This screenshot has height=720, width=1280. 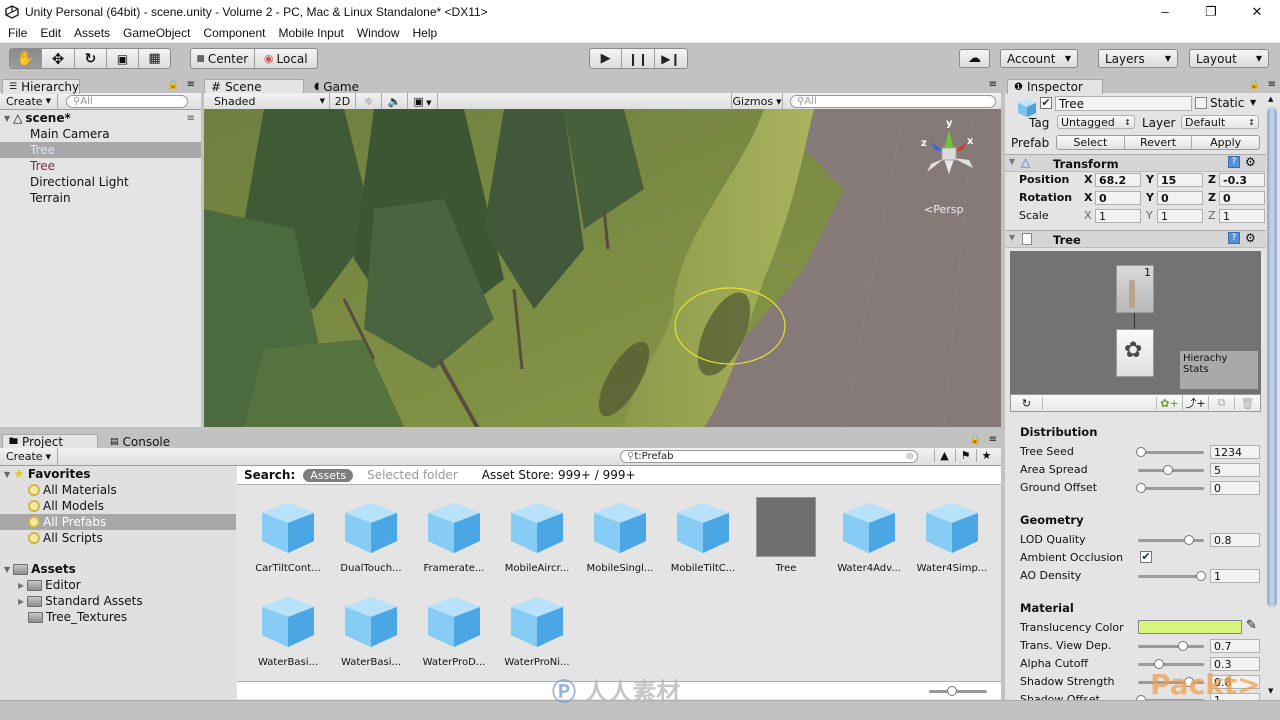 I want to click on hand-tool-button: ✋, so click(x=26, y=58).